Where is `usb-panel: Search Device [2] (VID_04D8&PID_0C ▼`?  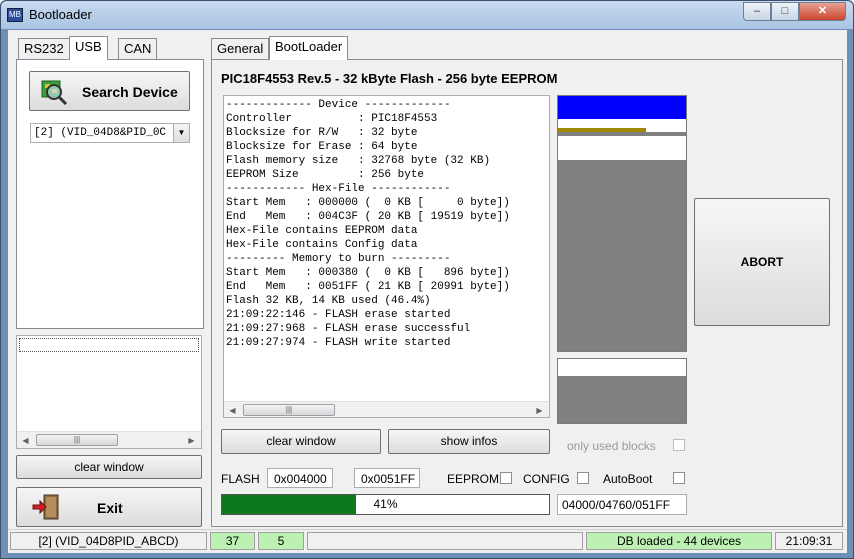 usb-panel: Search Device [2] (VID_04D8&PID_0C ▼ is located at coordinates (110, 194).